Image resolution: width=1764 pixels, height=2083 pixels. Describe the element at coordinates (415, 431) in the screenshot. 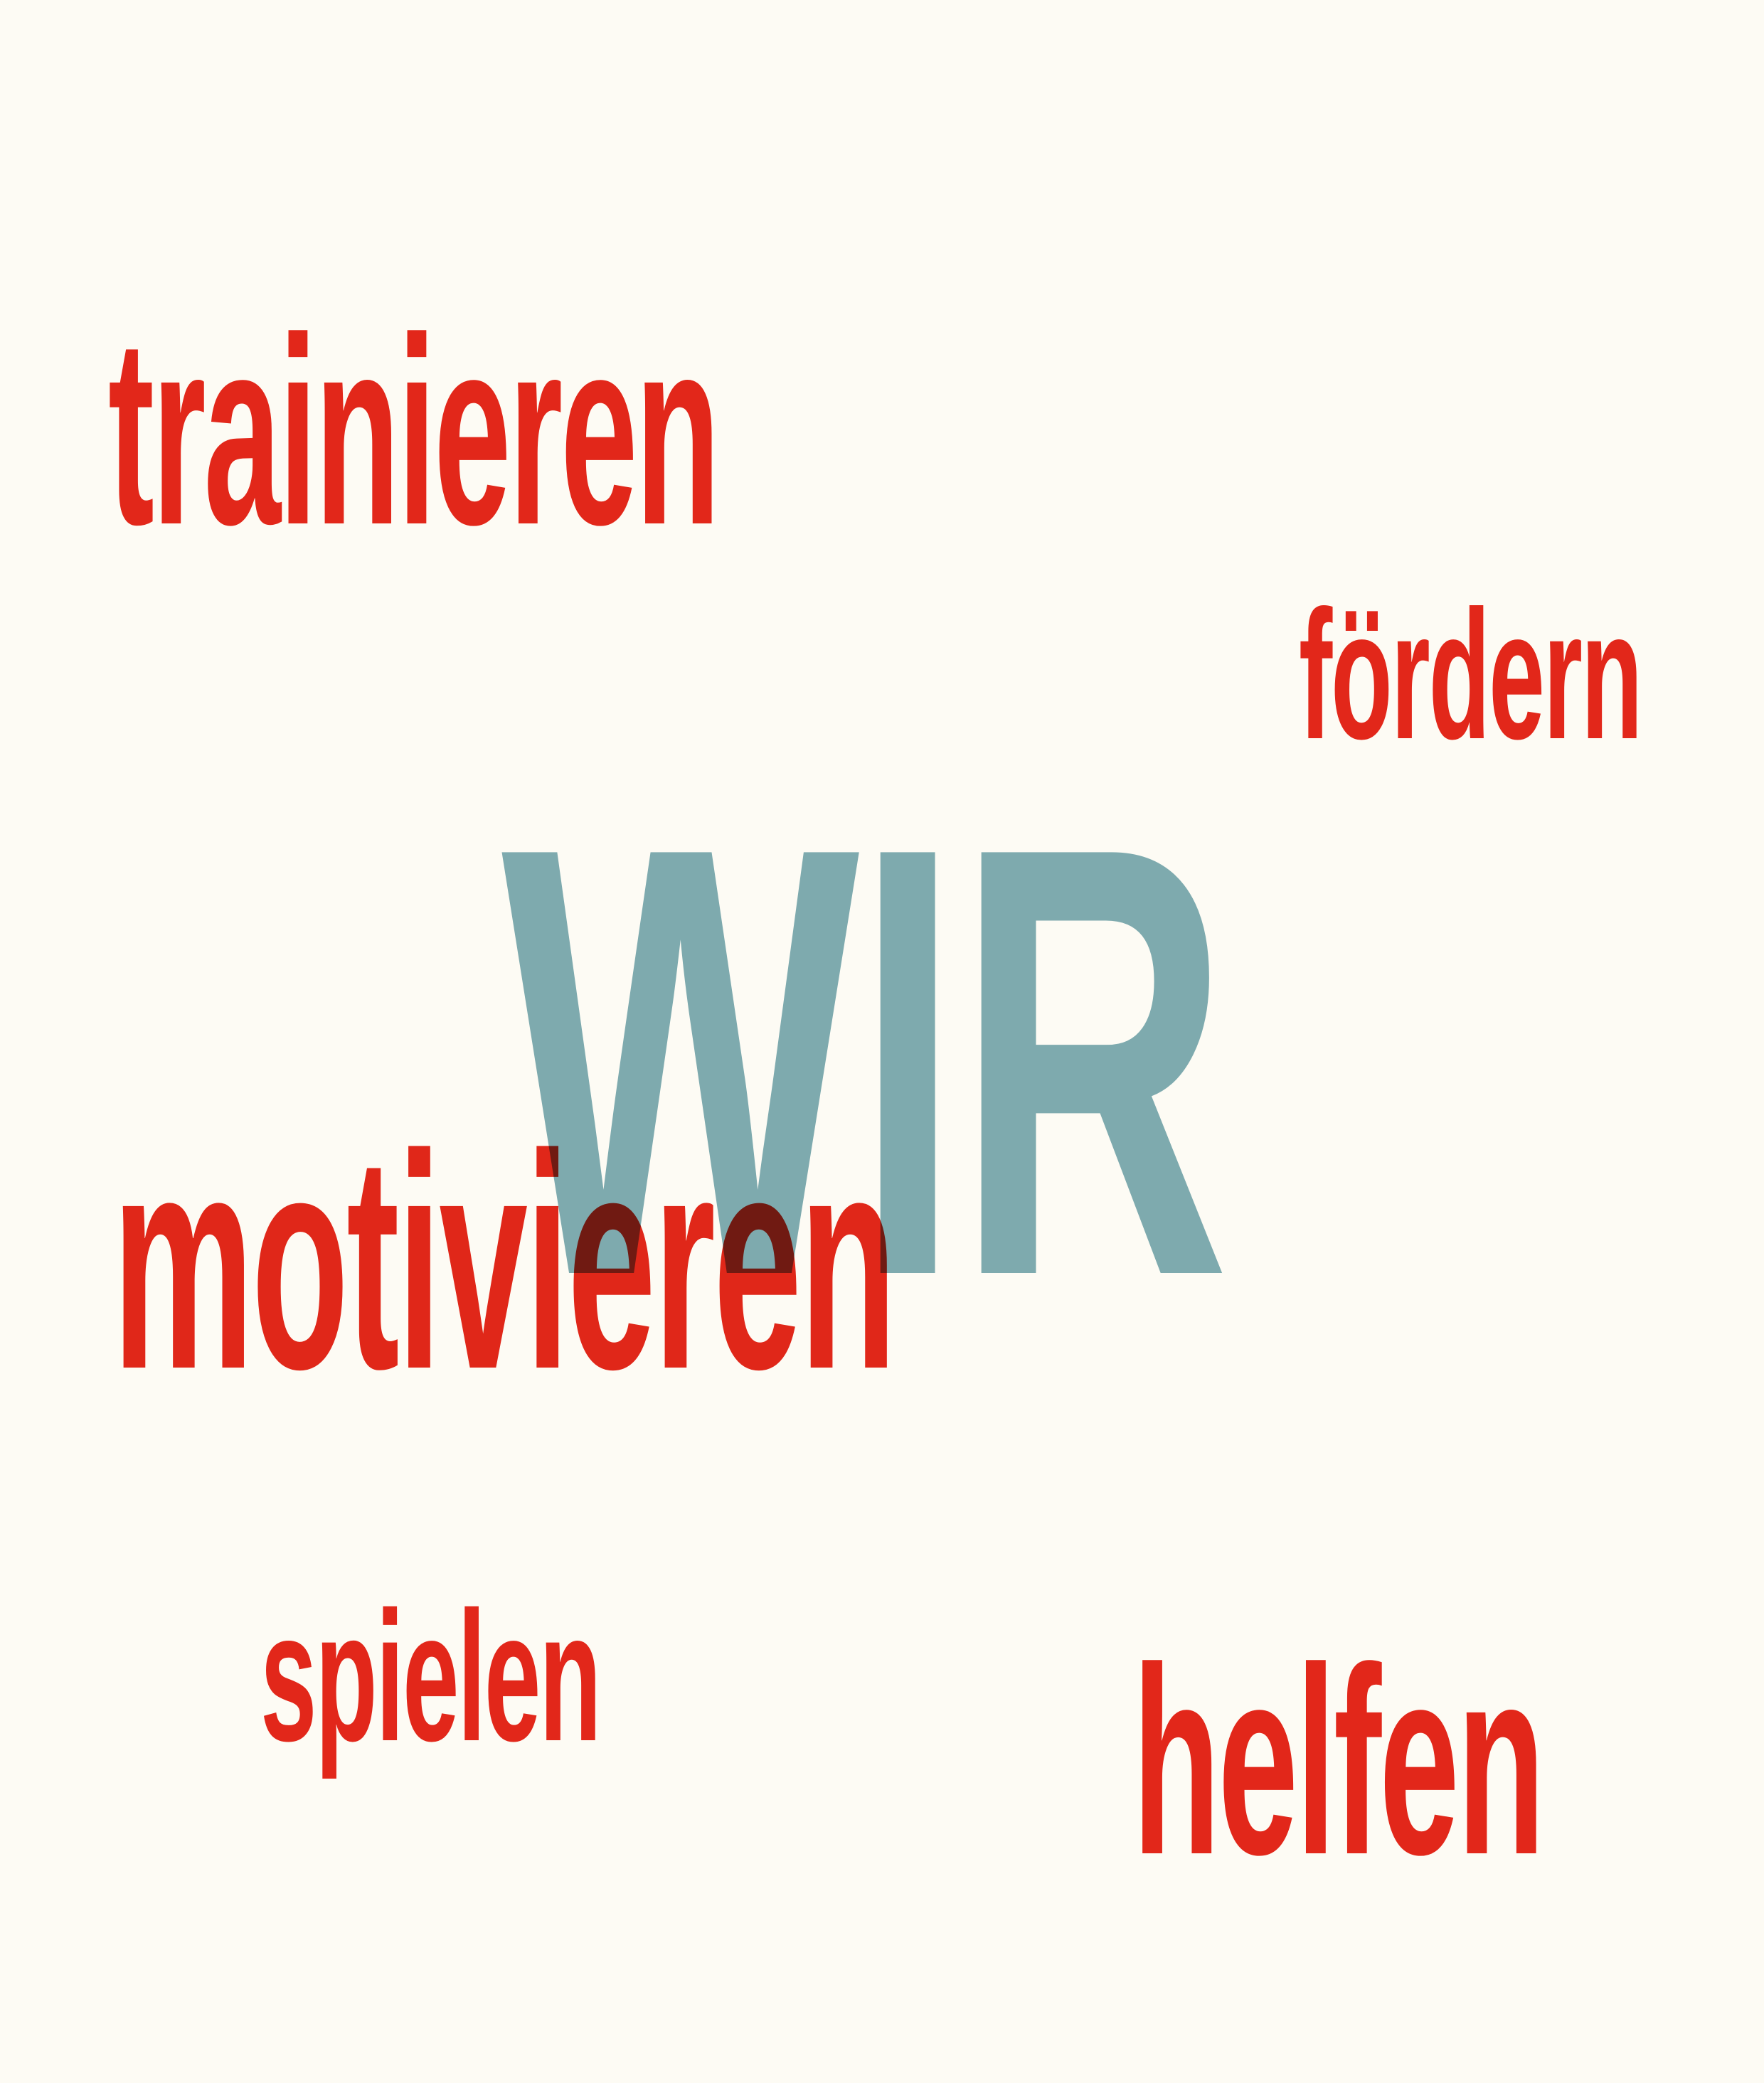

I see `word-trainieren: trainieren` at that location.